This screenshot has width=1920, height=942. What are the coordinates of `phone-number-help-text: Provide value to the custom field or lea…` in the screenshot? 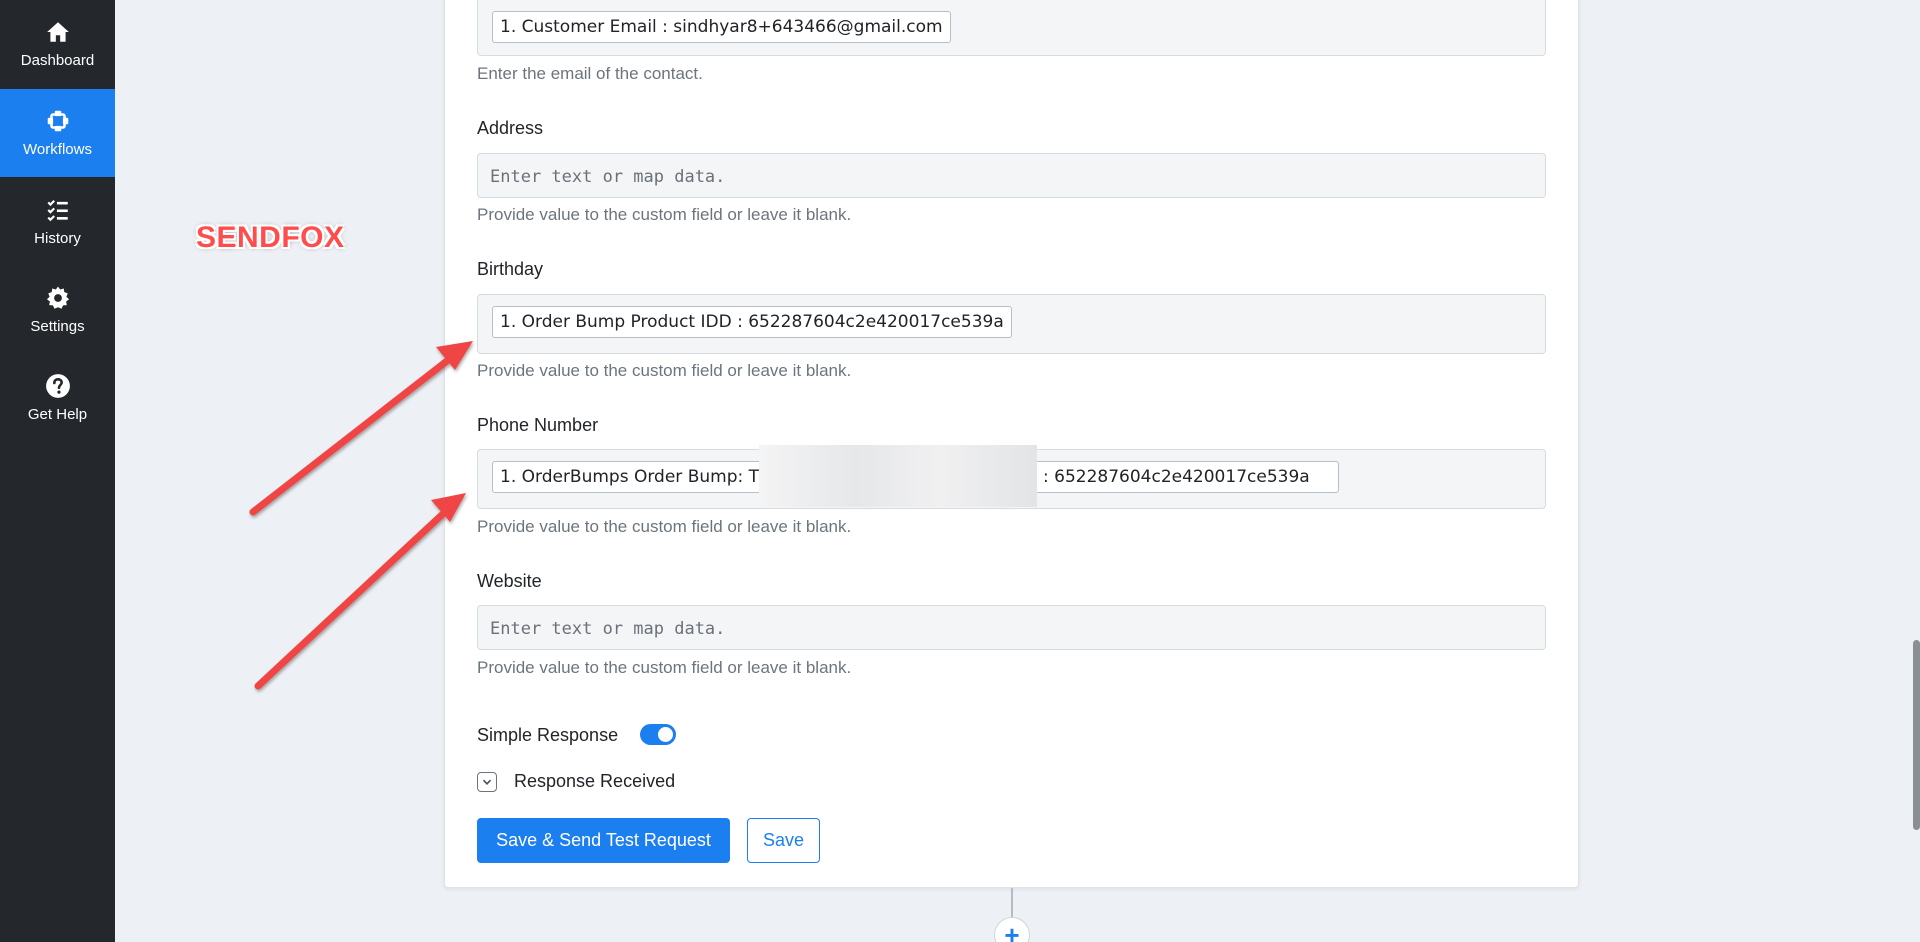 It's located at (664, 526).